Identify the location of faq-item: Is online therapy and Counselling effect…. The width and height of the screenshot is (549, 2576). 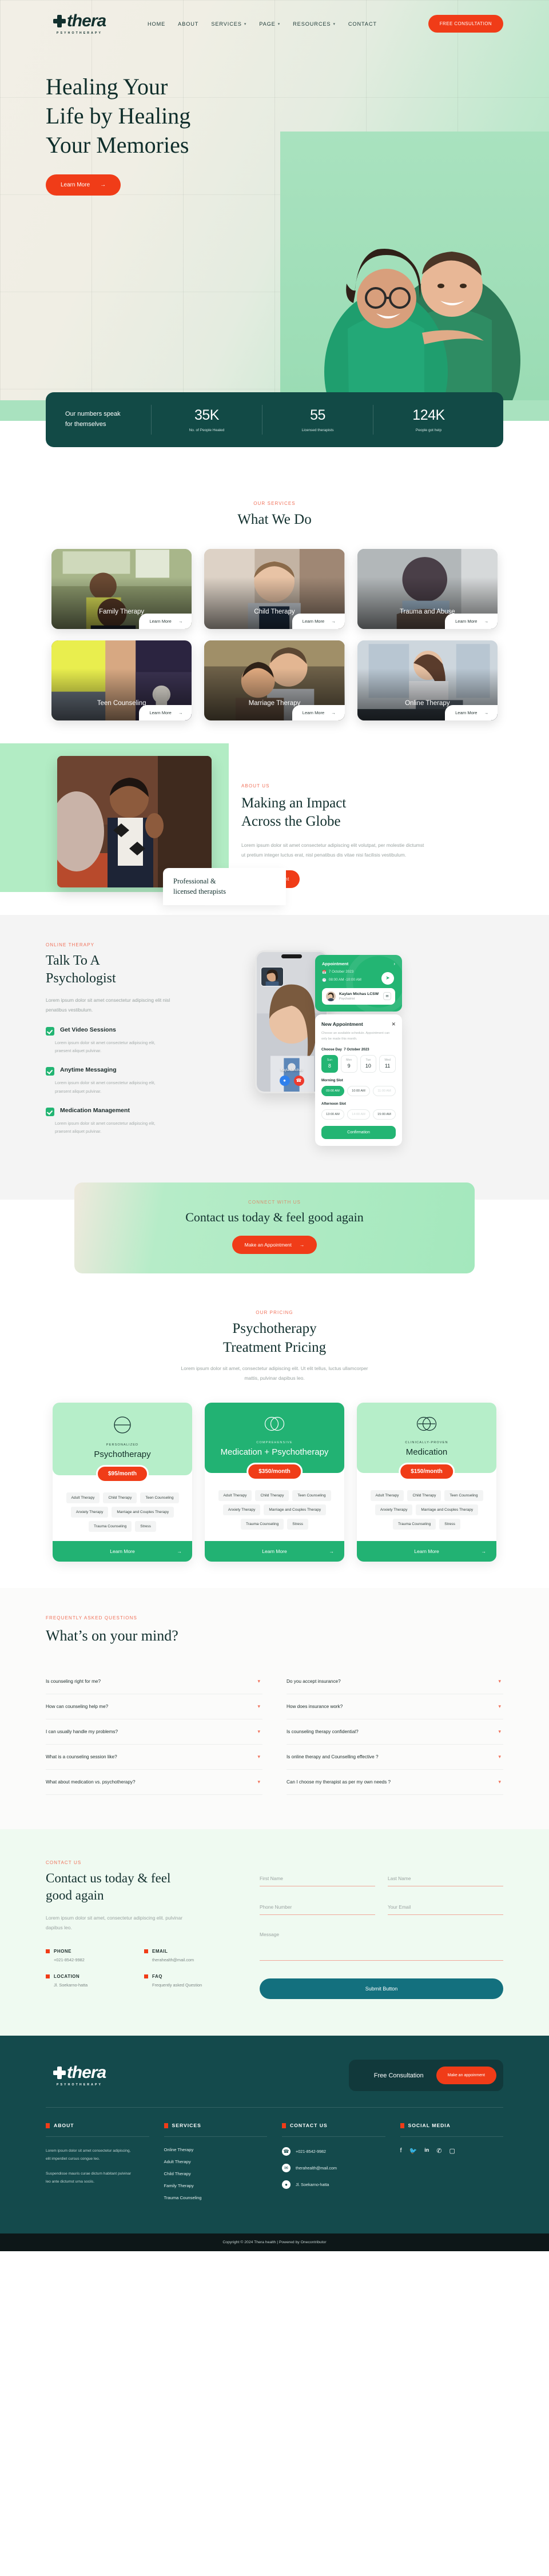
(395, 1757).